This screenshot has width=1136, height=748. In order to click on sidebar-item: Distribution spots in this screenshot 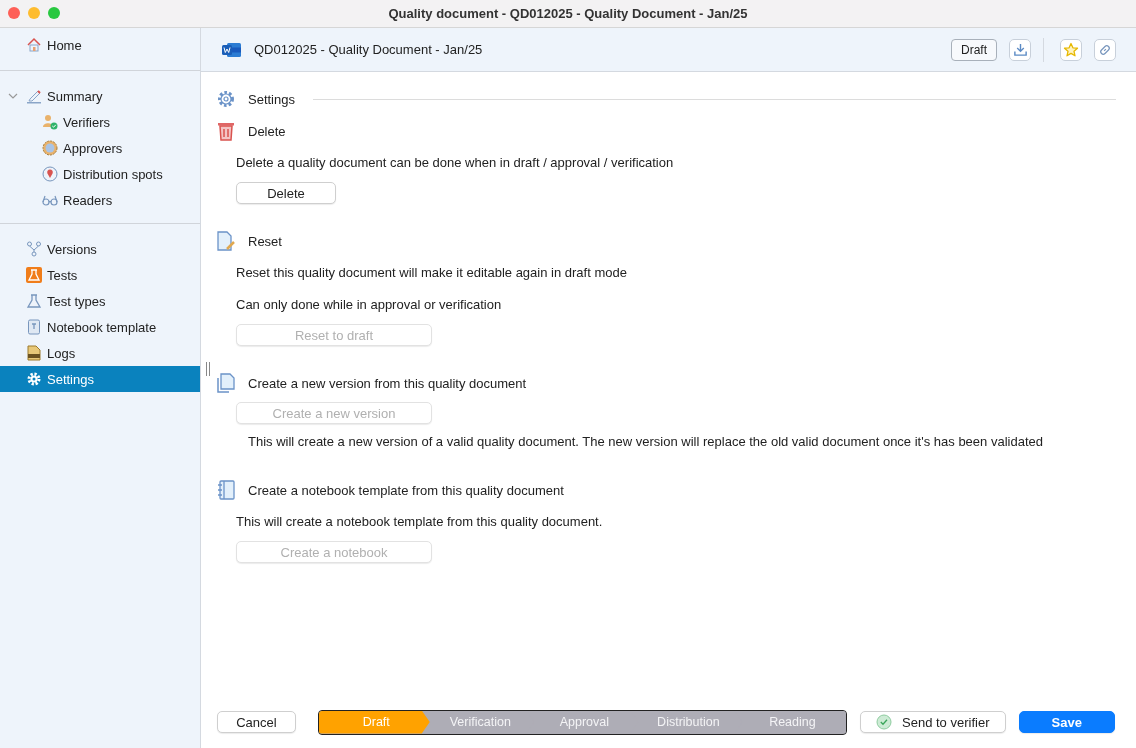, I will do `click(100, 174)`.